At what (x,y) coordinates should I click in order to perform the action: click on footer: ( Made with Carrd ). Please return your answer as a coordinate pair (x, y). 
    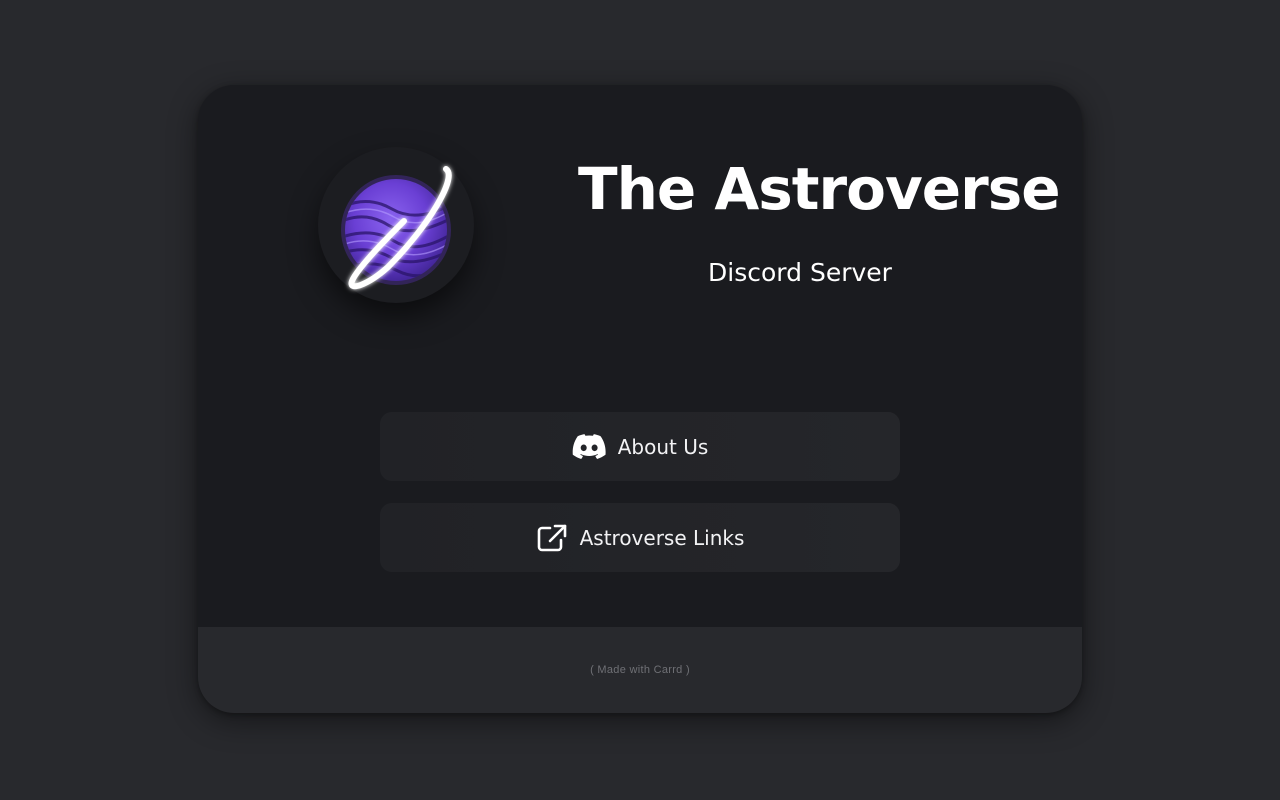
    Looking at the image, I should click on (640, 670).